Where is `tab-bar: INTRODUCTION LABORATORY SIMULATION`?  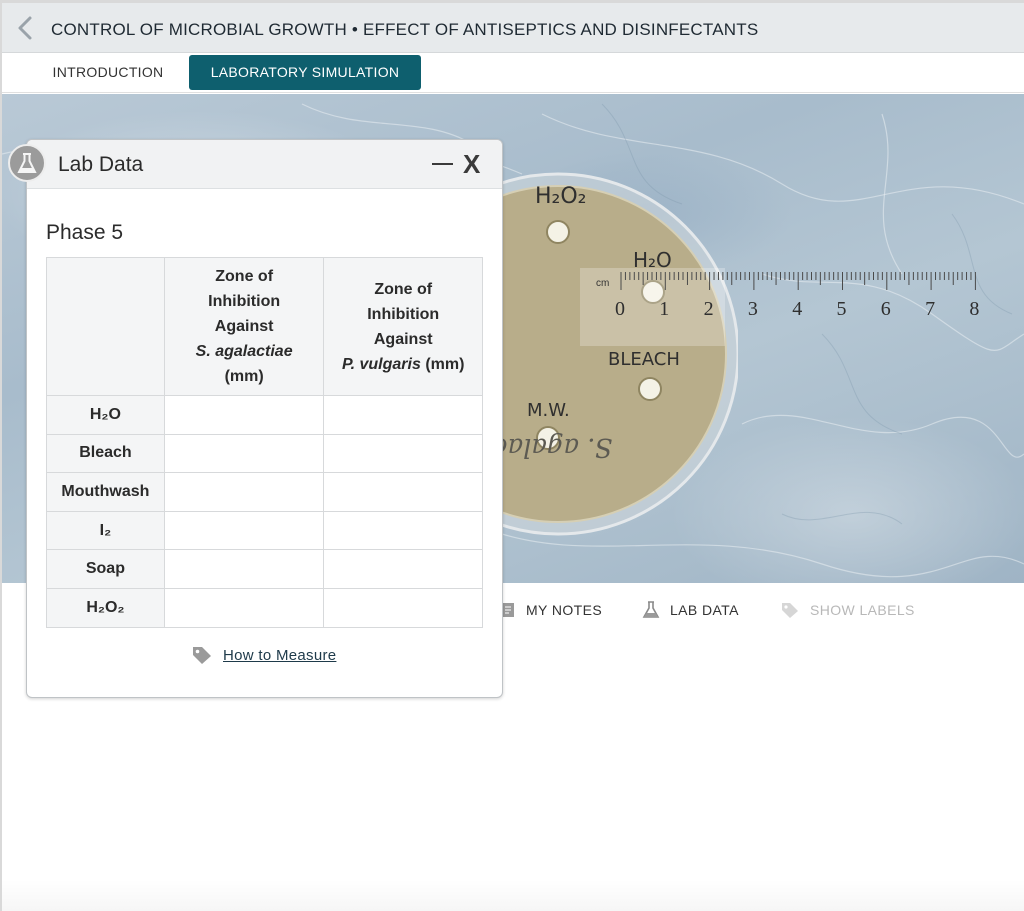 tab-bar: INTRODUCTION LABORATORY SIMULATION is located at coordinates (513, 73).